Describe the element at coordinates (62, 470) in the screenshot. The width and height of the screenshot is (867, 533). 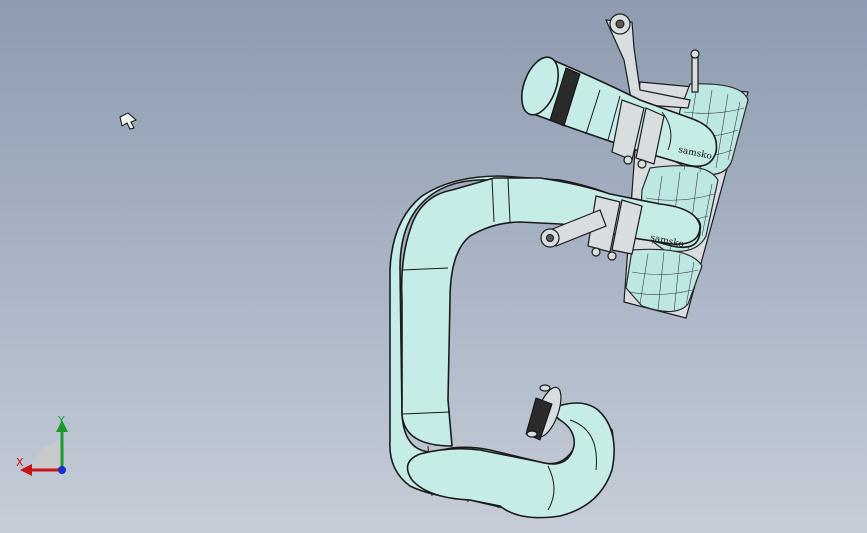
I see `z-axis-dot` at that location.